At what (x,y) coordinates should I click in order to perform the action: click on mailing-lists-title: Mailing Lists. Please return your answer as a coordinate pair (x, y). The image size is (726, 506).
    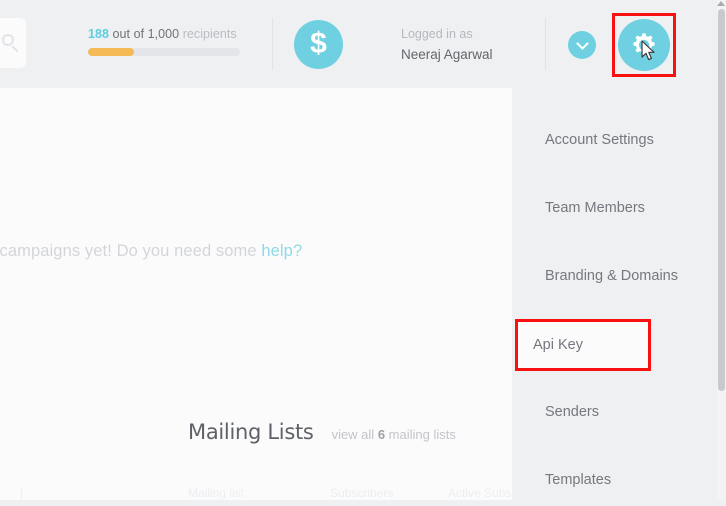
    Looking at the image, I should click on (251, 432).